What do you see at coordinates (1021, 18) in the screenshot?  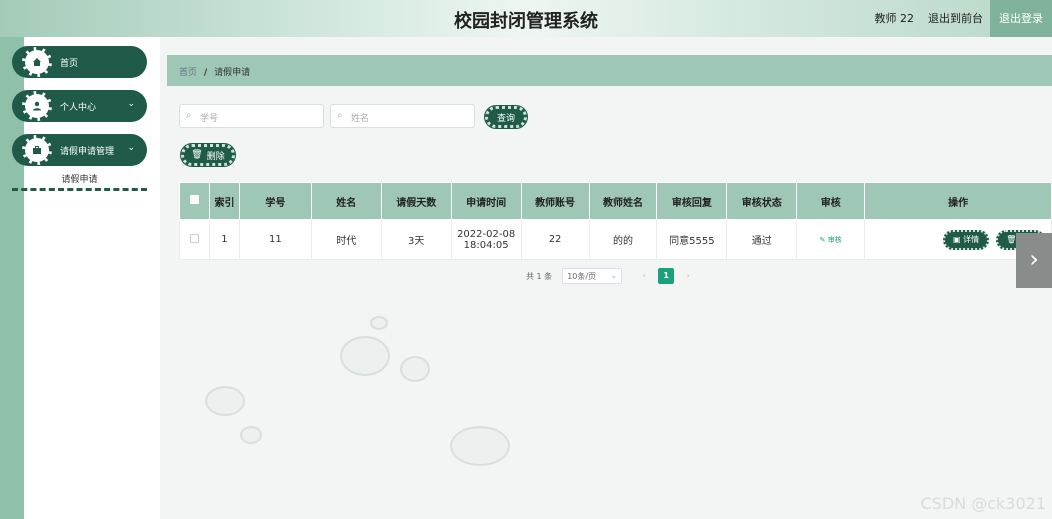 I see `logout-button: 退出登录` at bounding box center [1021, 18].